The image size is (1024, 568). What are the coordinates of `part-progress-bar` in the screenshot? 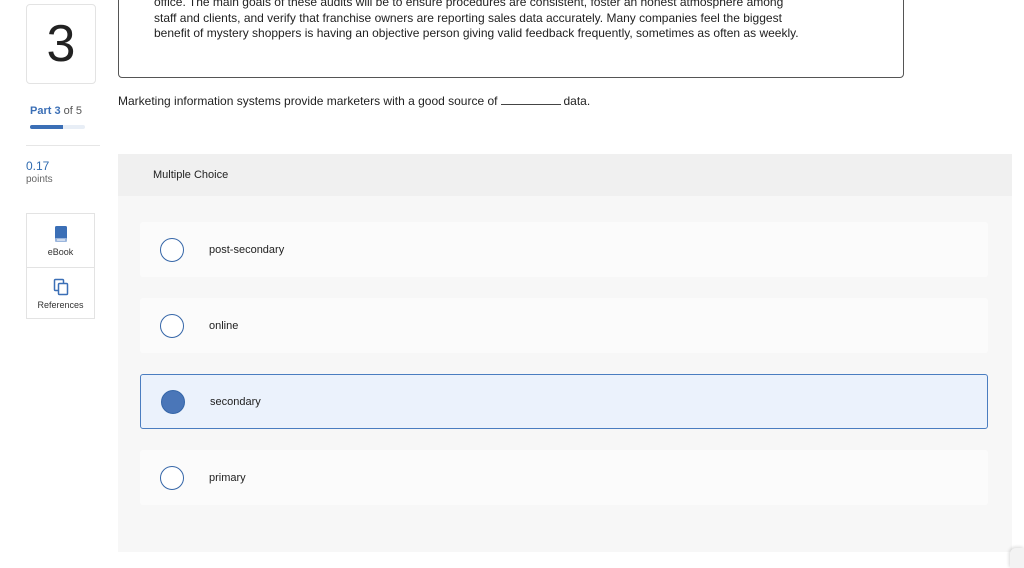 It's located at (57, 127).